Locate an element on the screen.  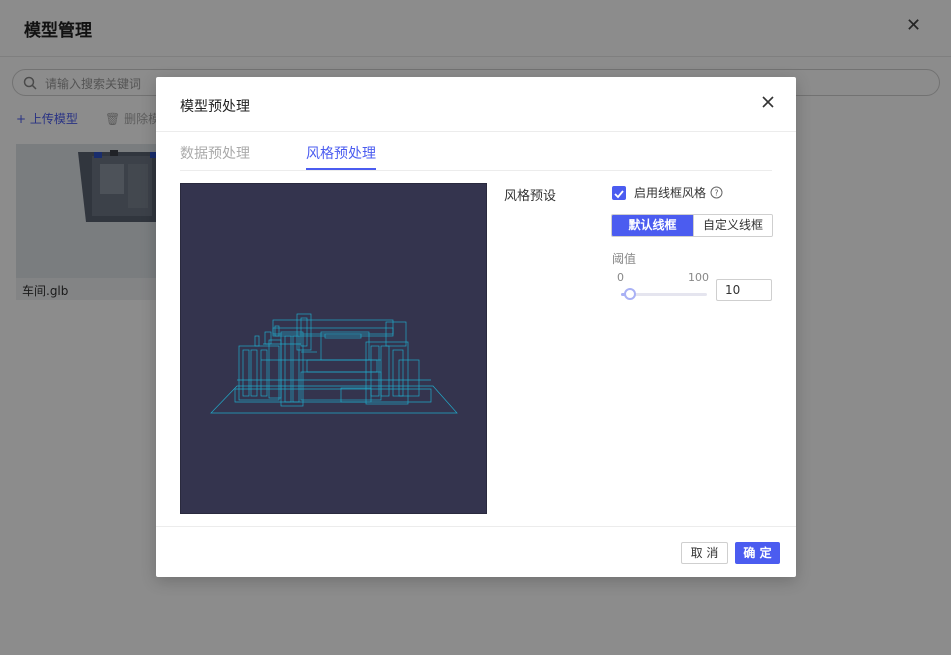
wireframe-checkbox-label: 启用线框风格 is located at coordinates (670, 192).